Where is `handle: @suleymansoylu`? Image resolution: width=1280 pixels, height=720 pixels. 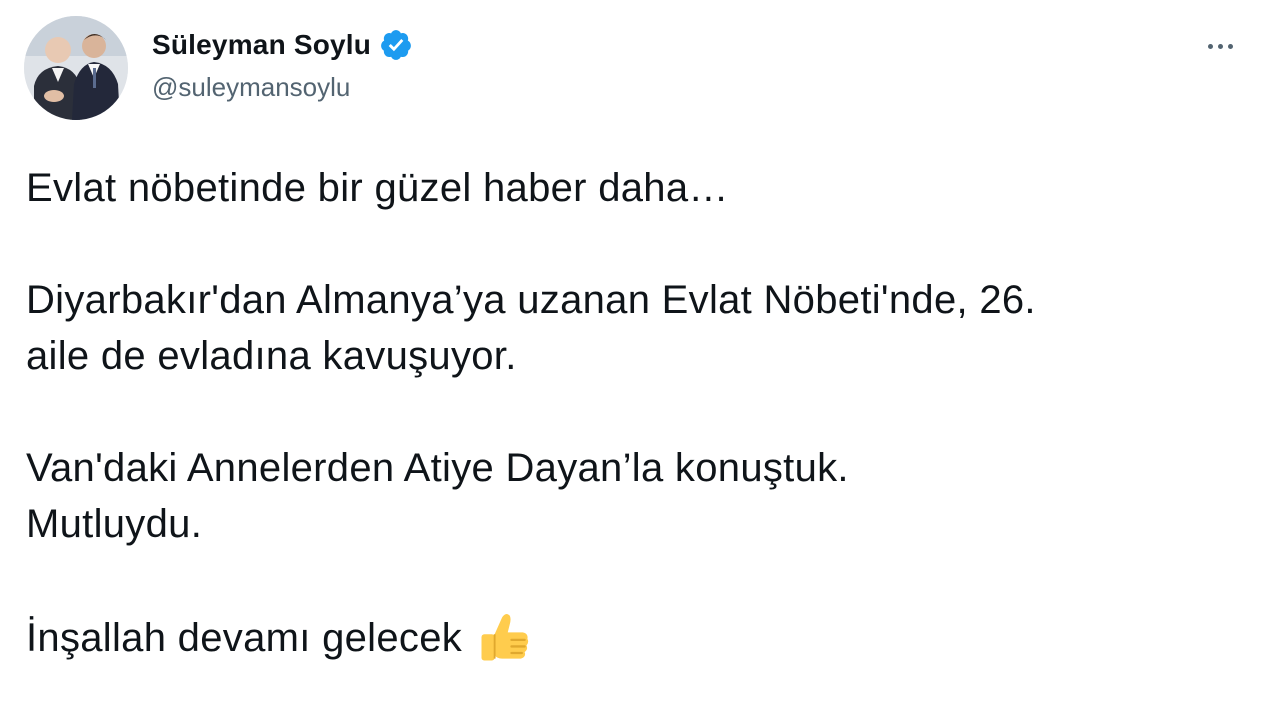 handle: @suleymansoylu is located at coordinates (282, 87).